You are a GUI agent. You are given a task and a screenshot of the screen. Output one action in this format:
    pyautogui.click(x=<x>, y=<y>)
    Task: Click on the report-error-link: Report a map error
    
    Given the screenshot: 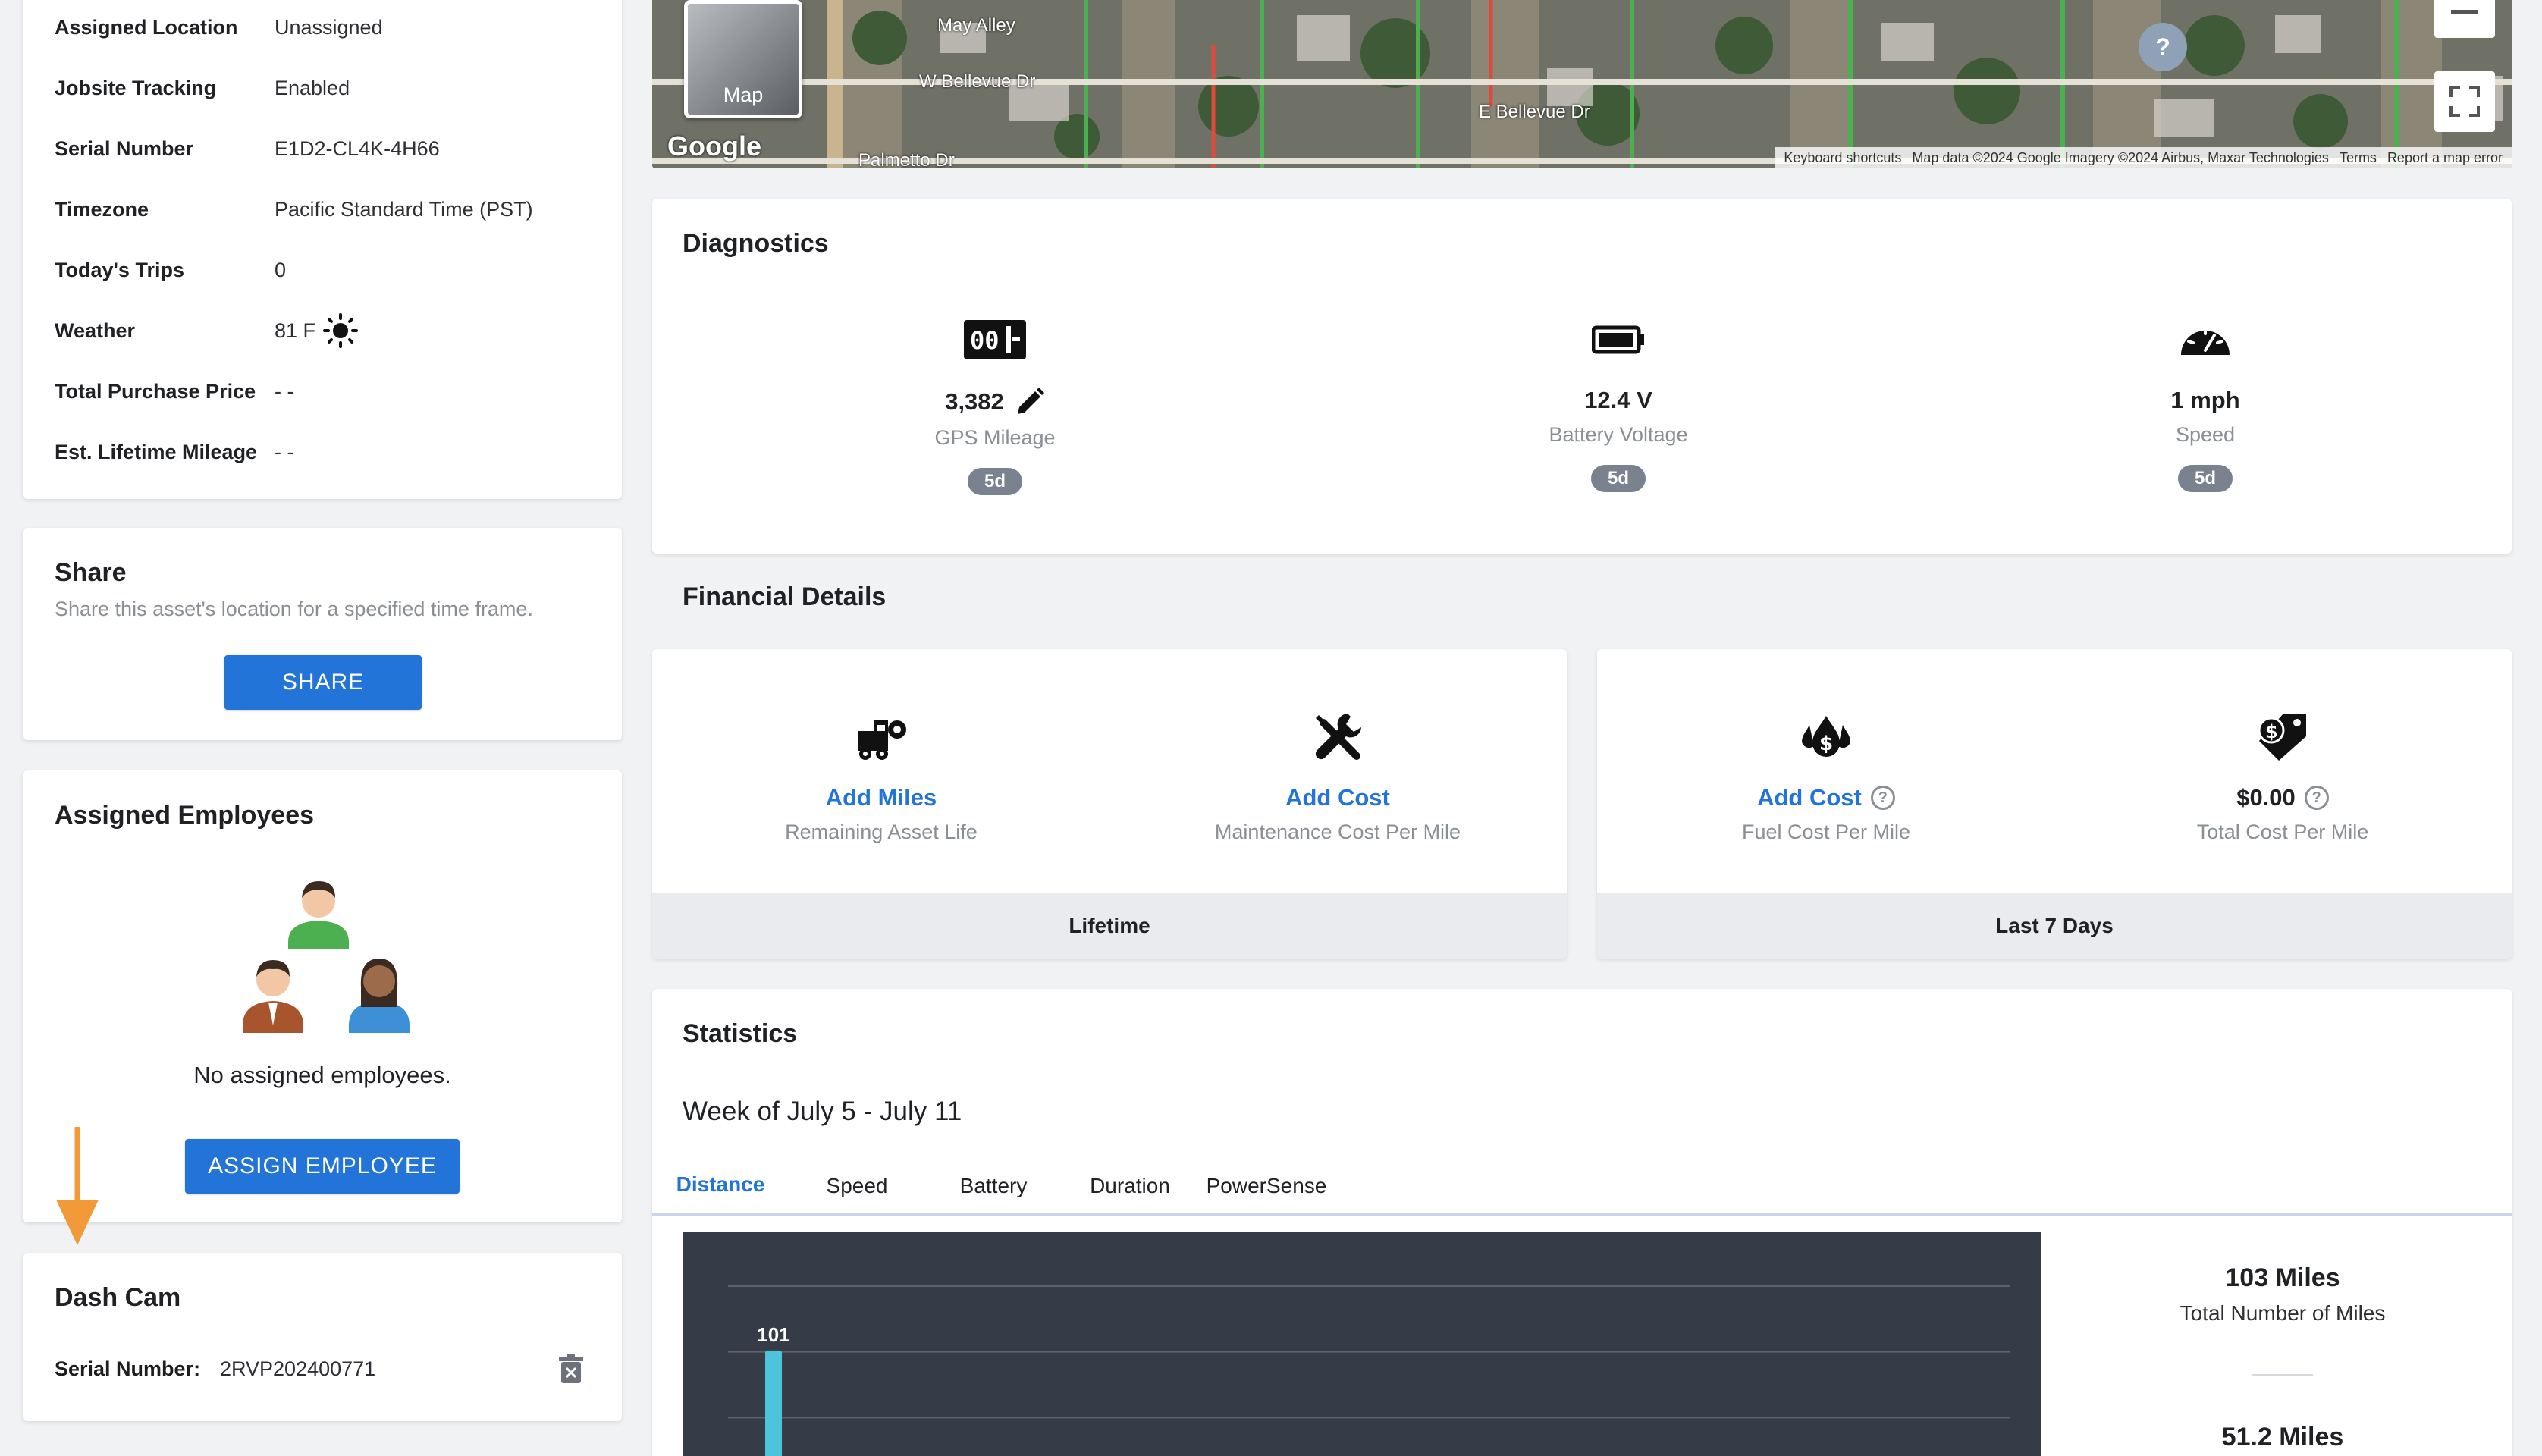 What is the action you would take?
    pyautogui.click(x=2445, y=158)
    